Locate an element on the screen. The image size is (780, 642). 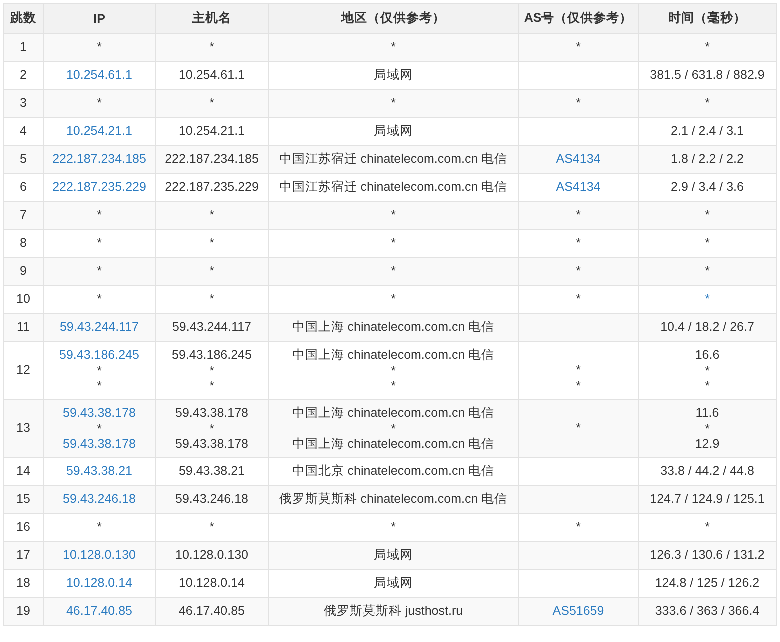
hop-cell: 15 is located at coordinates (23, 499).